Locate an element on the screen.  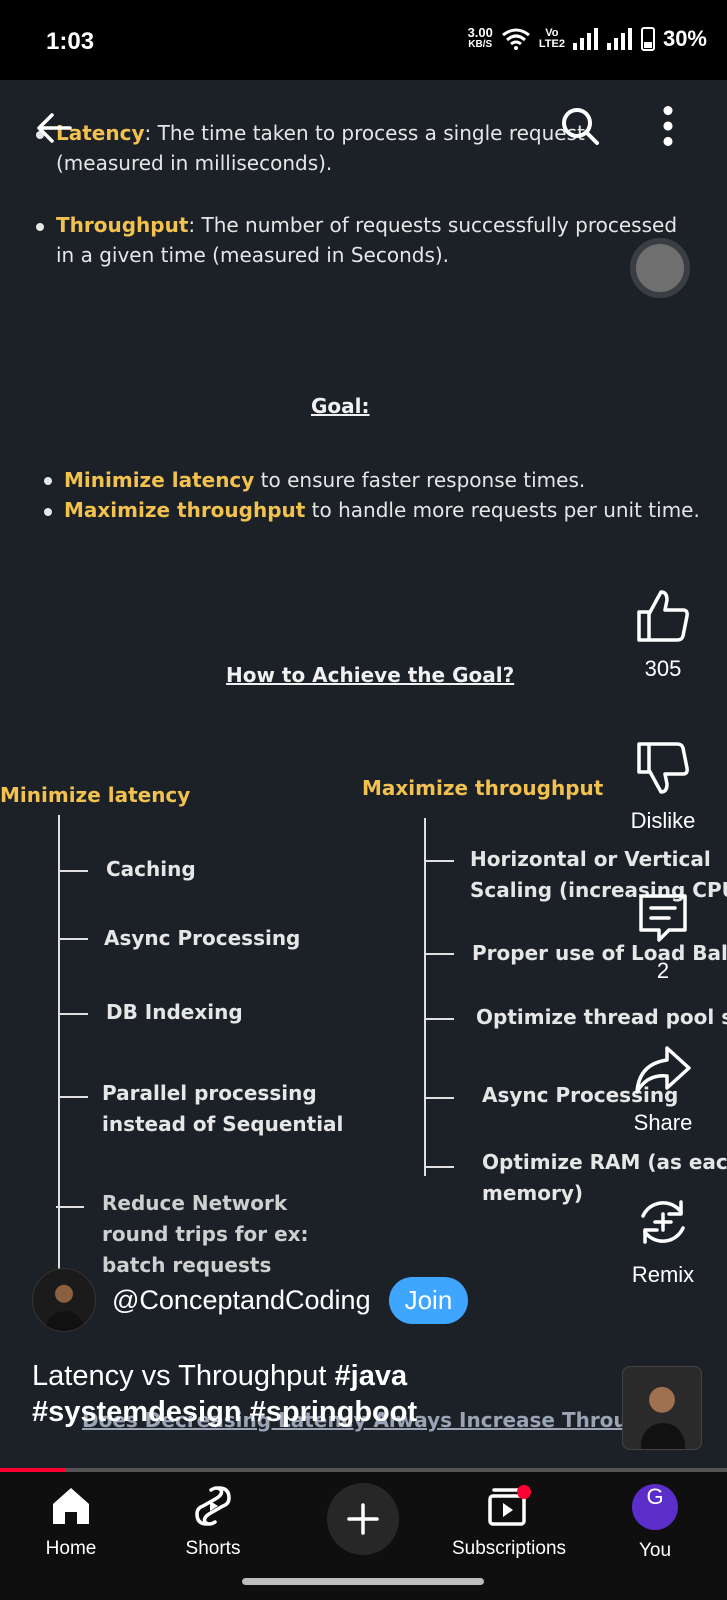
touch-indicator is located at coordinates (660, 268).